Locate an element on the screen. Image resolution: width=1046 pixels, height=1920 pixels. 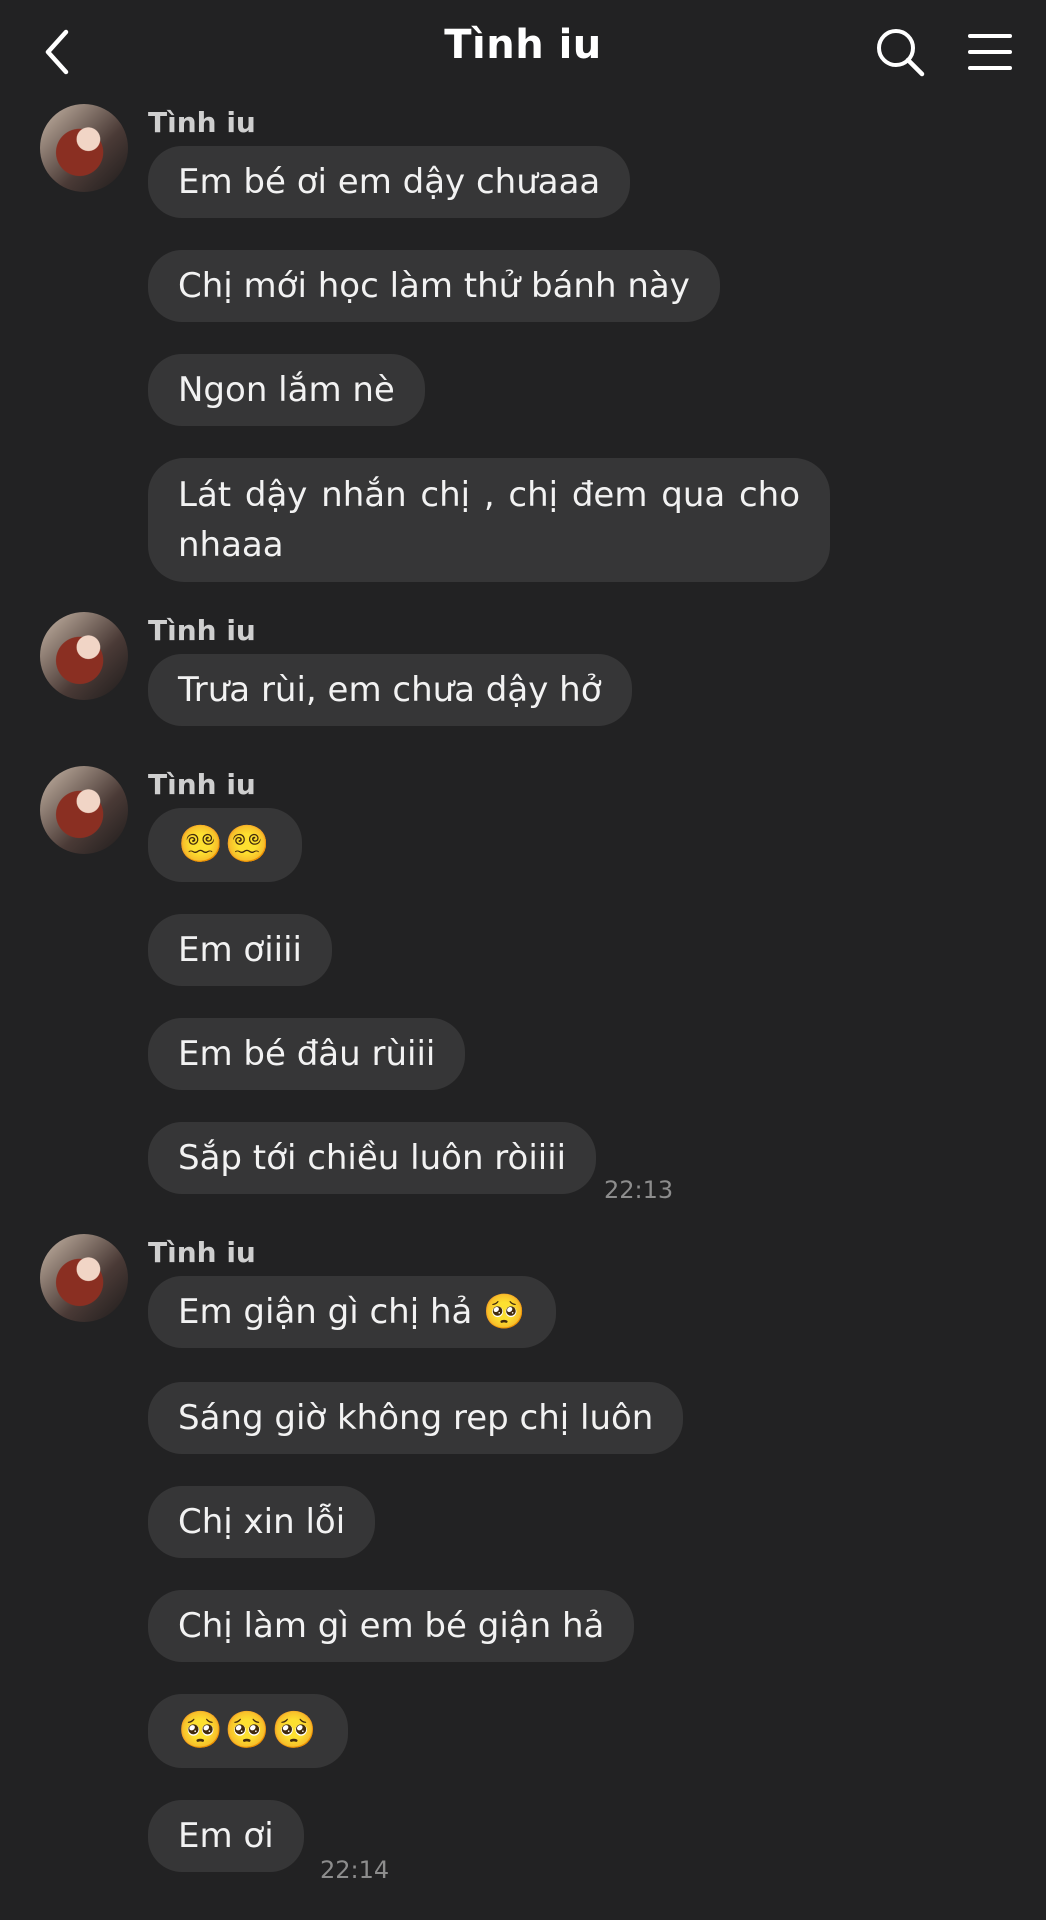
message-bubble: Em giận gì chị hả 🥺 is located at coordinates (352, 1312).